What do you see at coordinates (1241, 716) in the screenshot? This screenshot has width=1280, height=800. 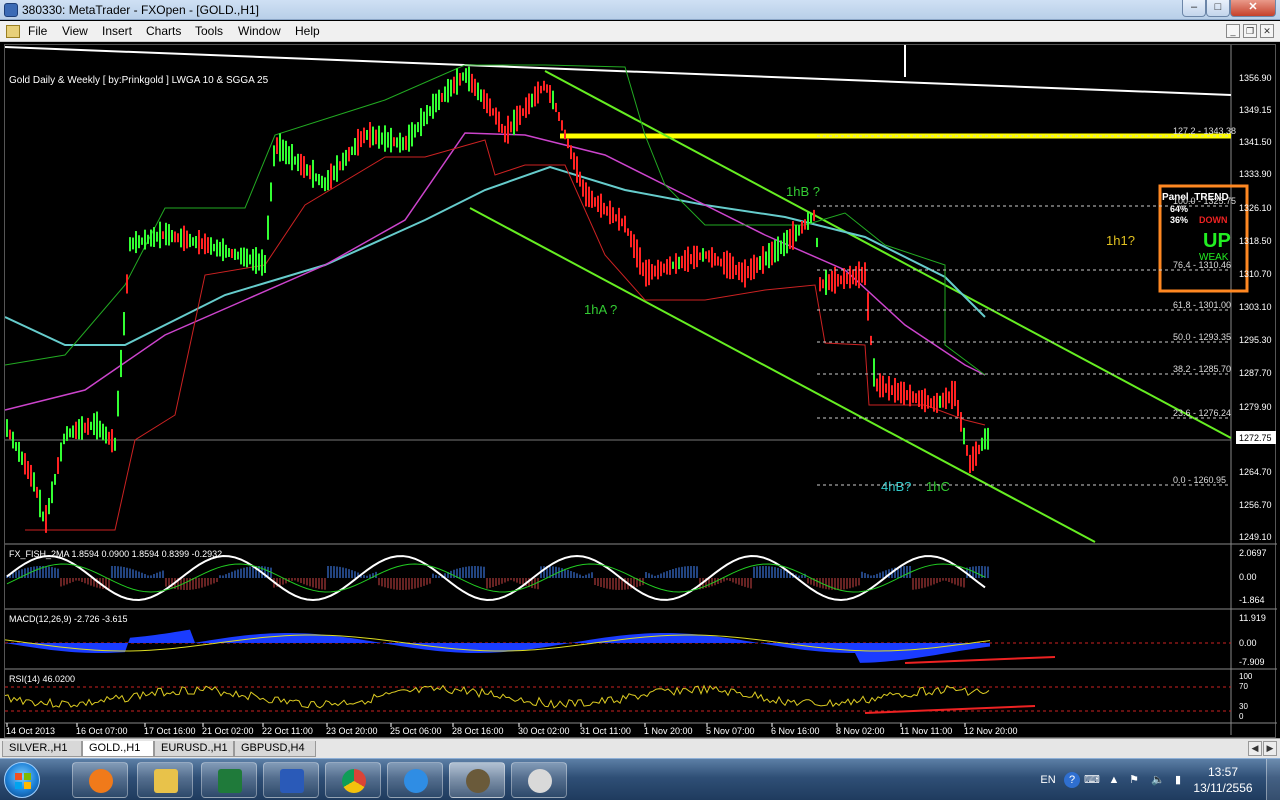 I see `rsi-tick-label: 0` at bounding box center [1241, 716].